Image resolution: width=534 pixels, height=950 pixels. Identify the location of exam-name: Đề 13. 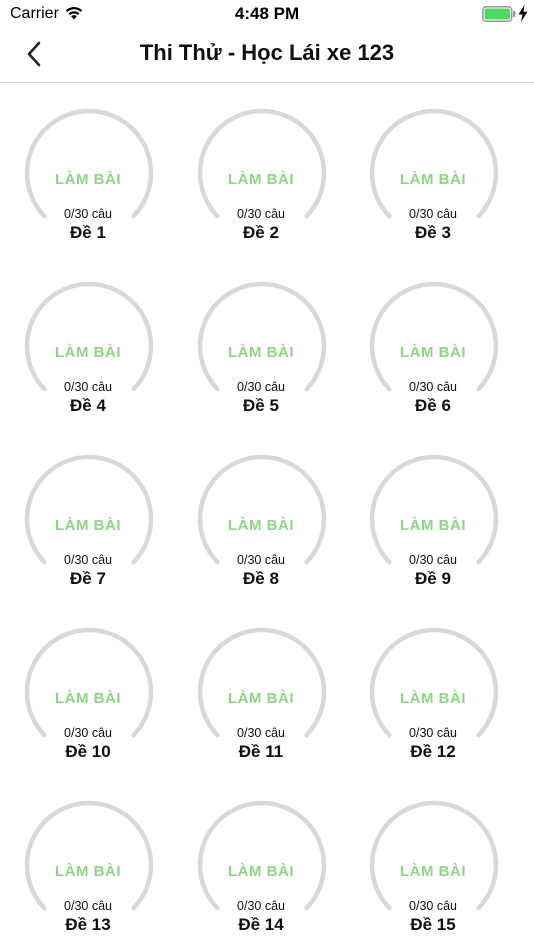
(88, 924).